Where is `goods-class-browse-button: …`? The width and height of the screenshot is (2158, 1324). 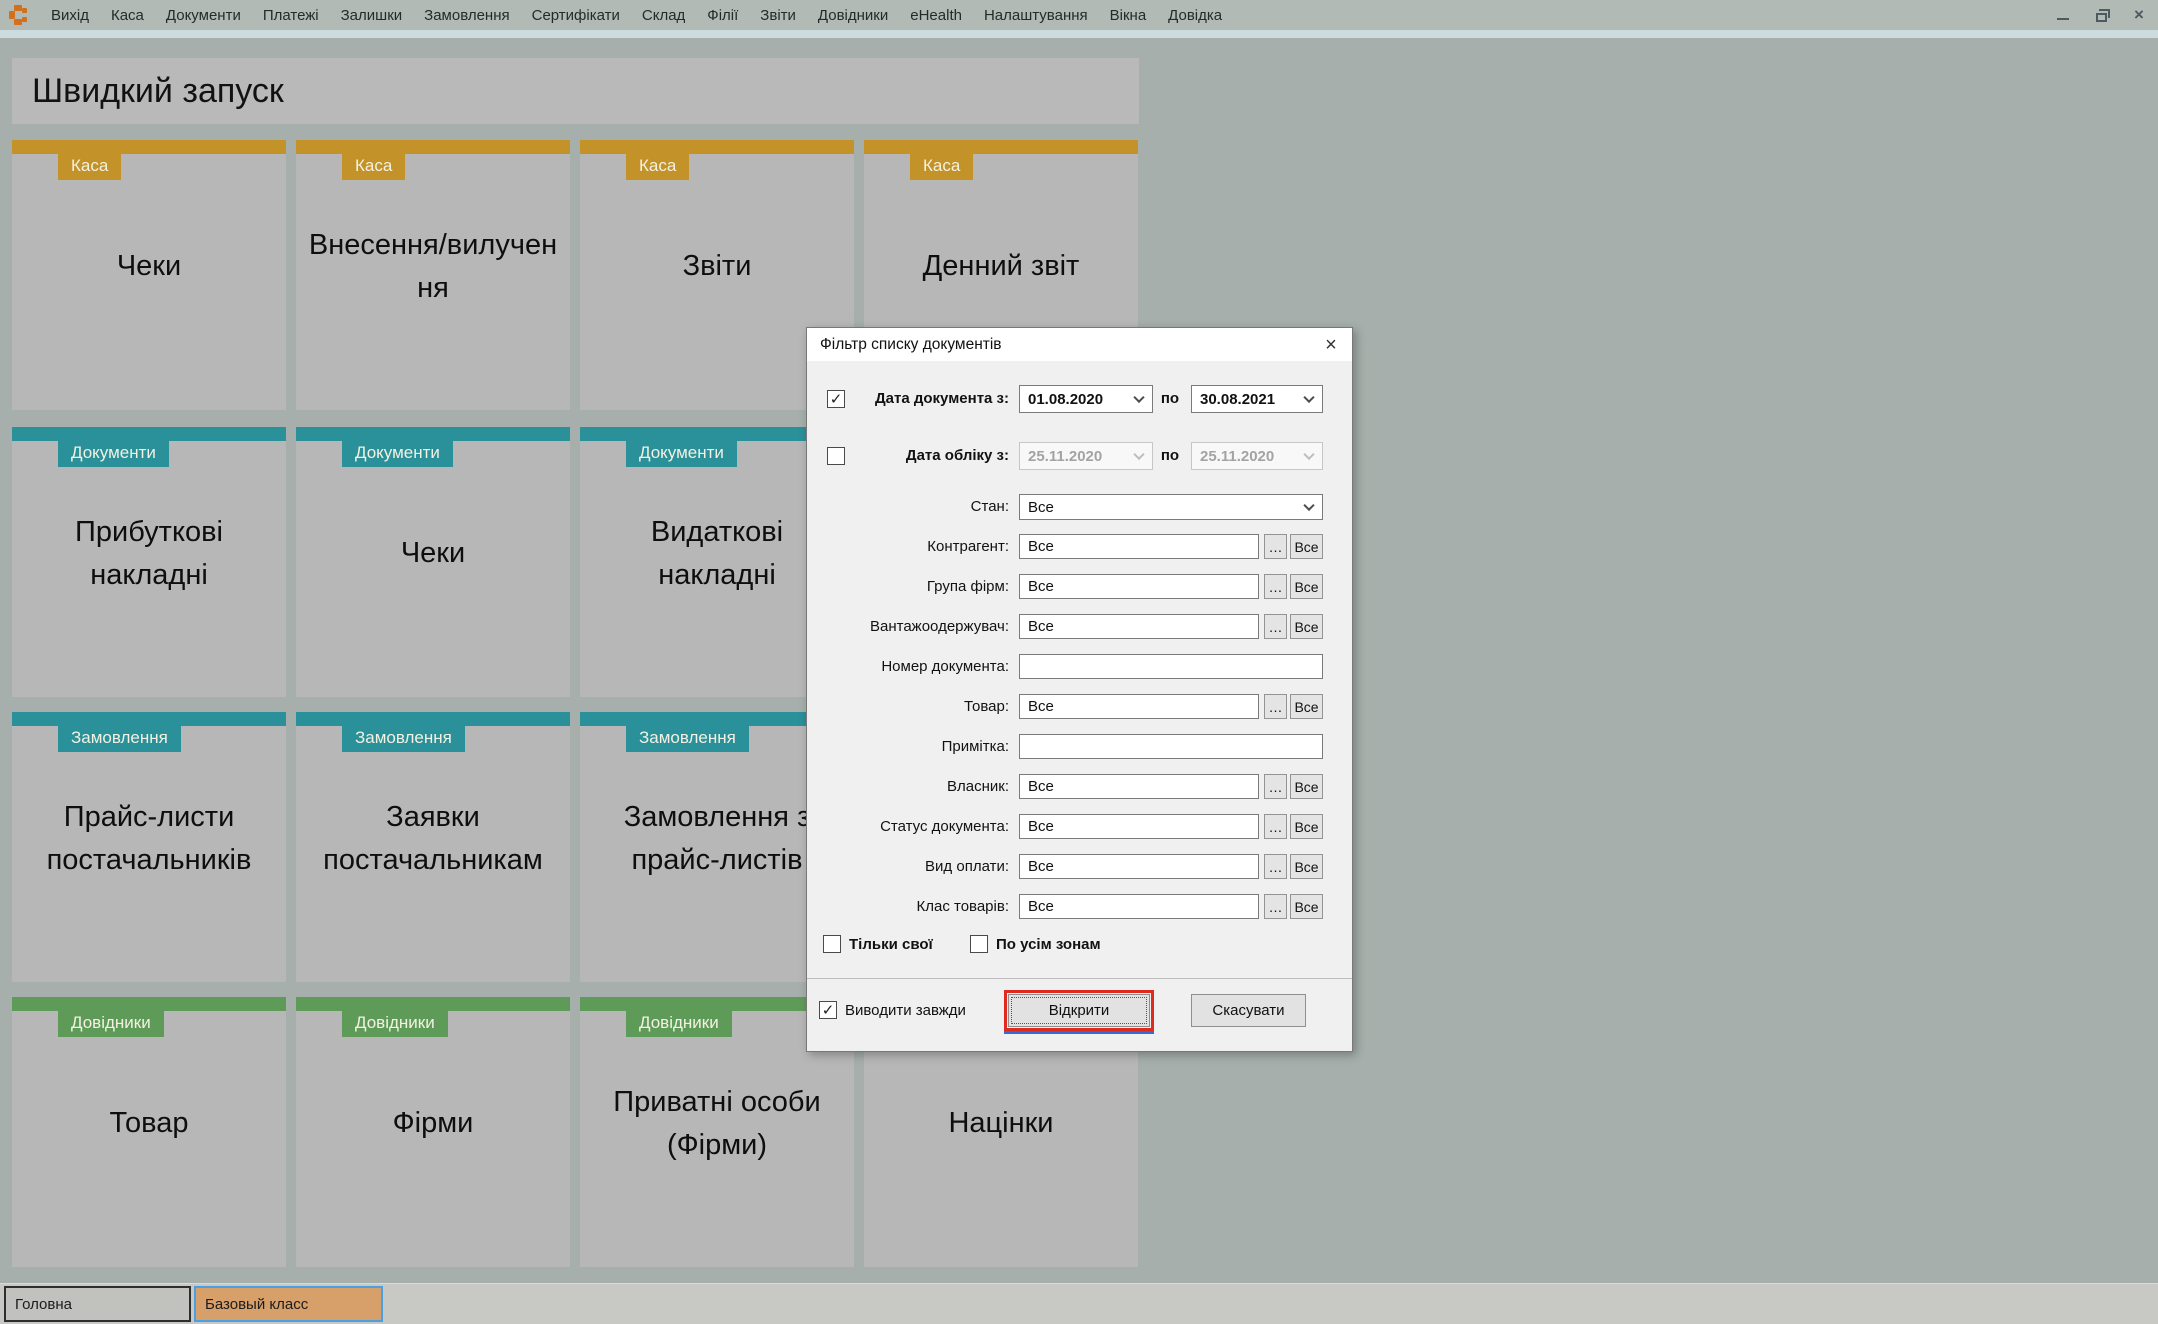 goods-class-browse-button: … is located at coordinates (1275, 906).